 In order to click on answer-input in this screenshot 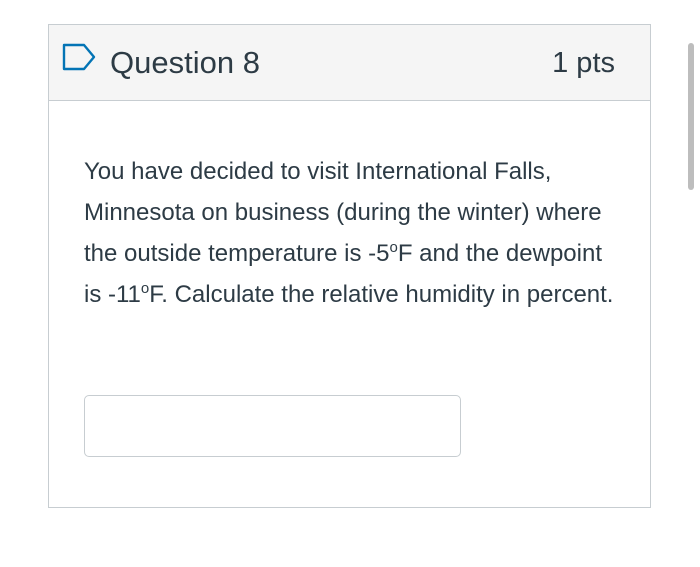, I will do `click(272, 426)`.